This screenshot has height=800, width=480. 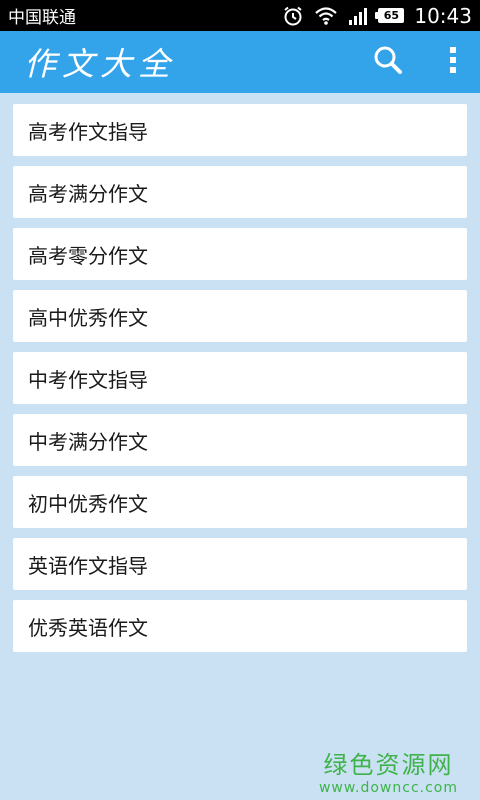 What do you see at coordinates (42, 18) in the screenshot?
I see `carrier-name: 中国联通` at bounding box center [42, 18].